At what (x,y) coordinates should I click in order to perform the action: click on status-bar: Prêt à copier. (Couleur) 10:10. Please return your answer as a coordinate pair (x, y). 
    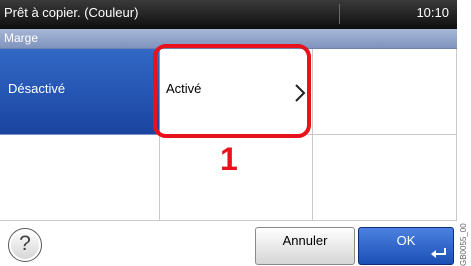
    Looking at the image, I should click on (228, 14).